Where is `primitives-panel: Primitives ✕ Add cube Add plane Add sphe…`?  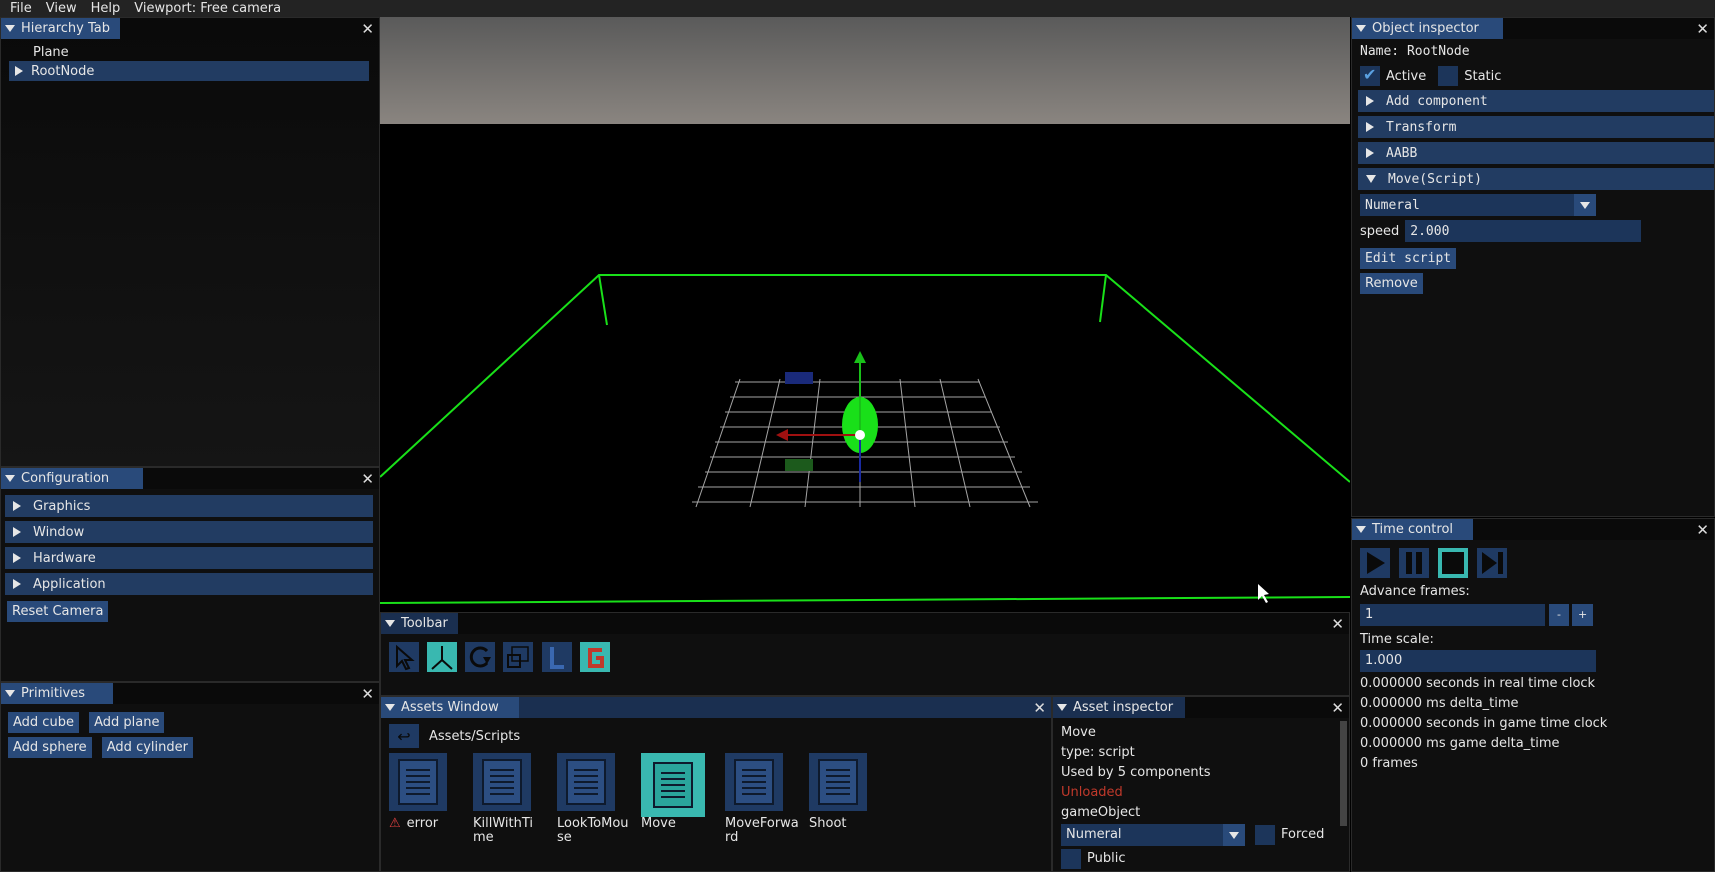 primitives-panel: Primitives ✕ Add cube Add plane Add sphe… is located at coordinates (190, 777).